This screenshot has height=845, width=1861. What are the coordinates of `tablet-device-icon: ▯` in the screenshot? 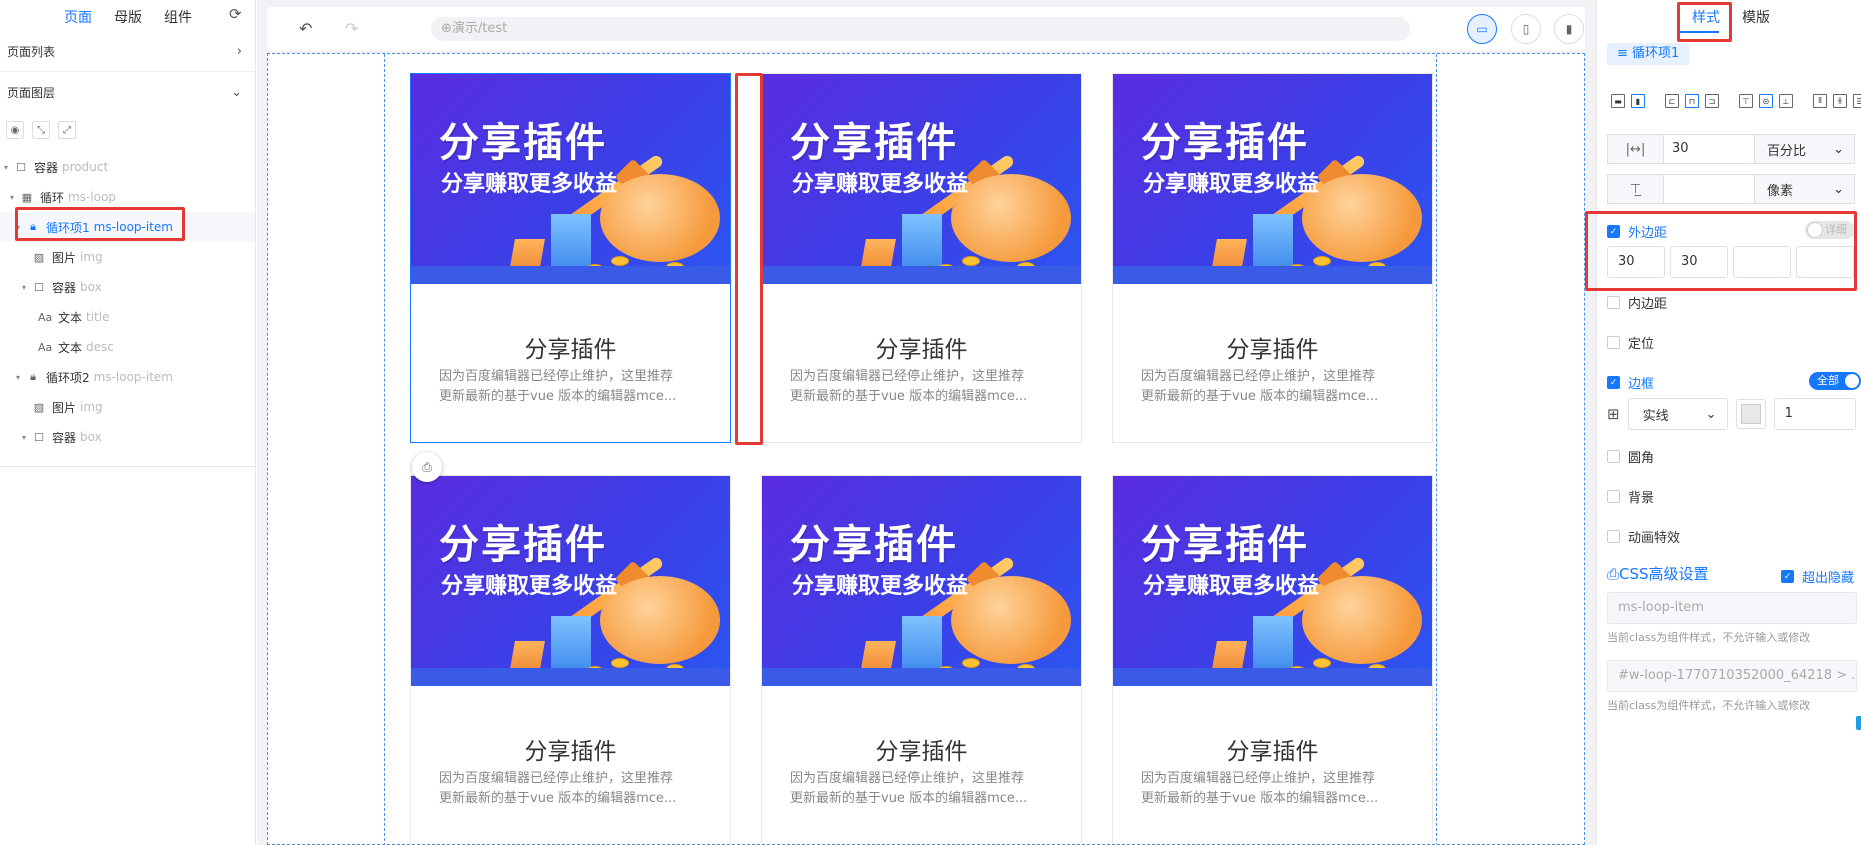 It's located at (1526, 29).